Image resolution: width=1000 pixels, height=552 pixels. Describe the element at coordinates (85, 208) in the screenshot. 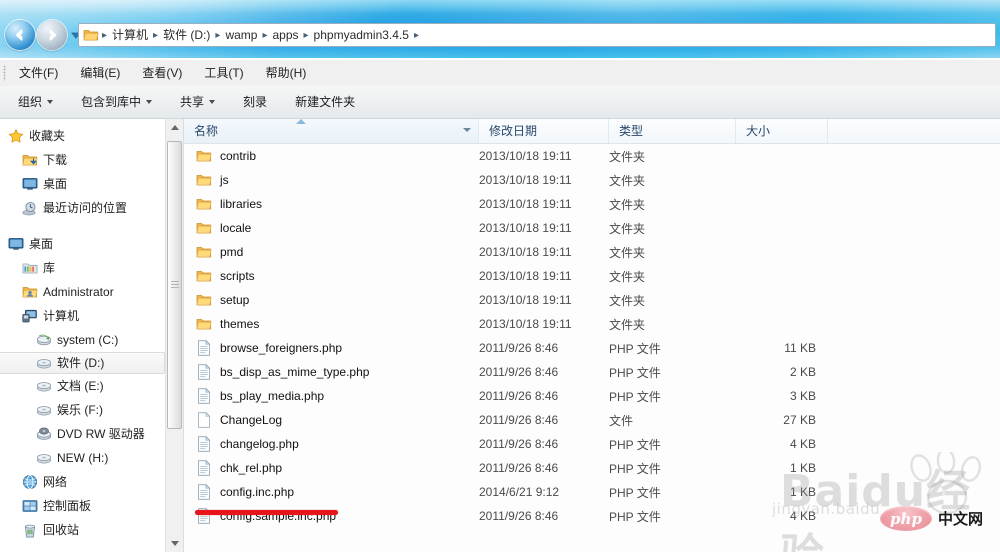

I see `sidebar-item-label: 最近访问的位置` at that location.